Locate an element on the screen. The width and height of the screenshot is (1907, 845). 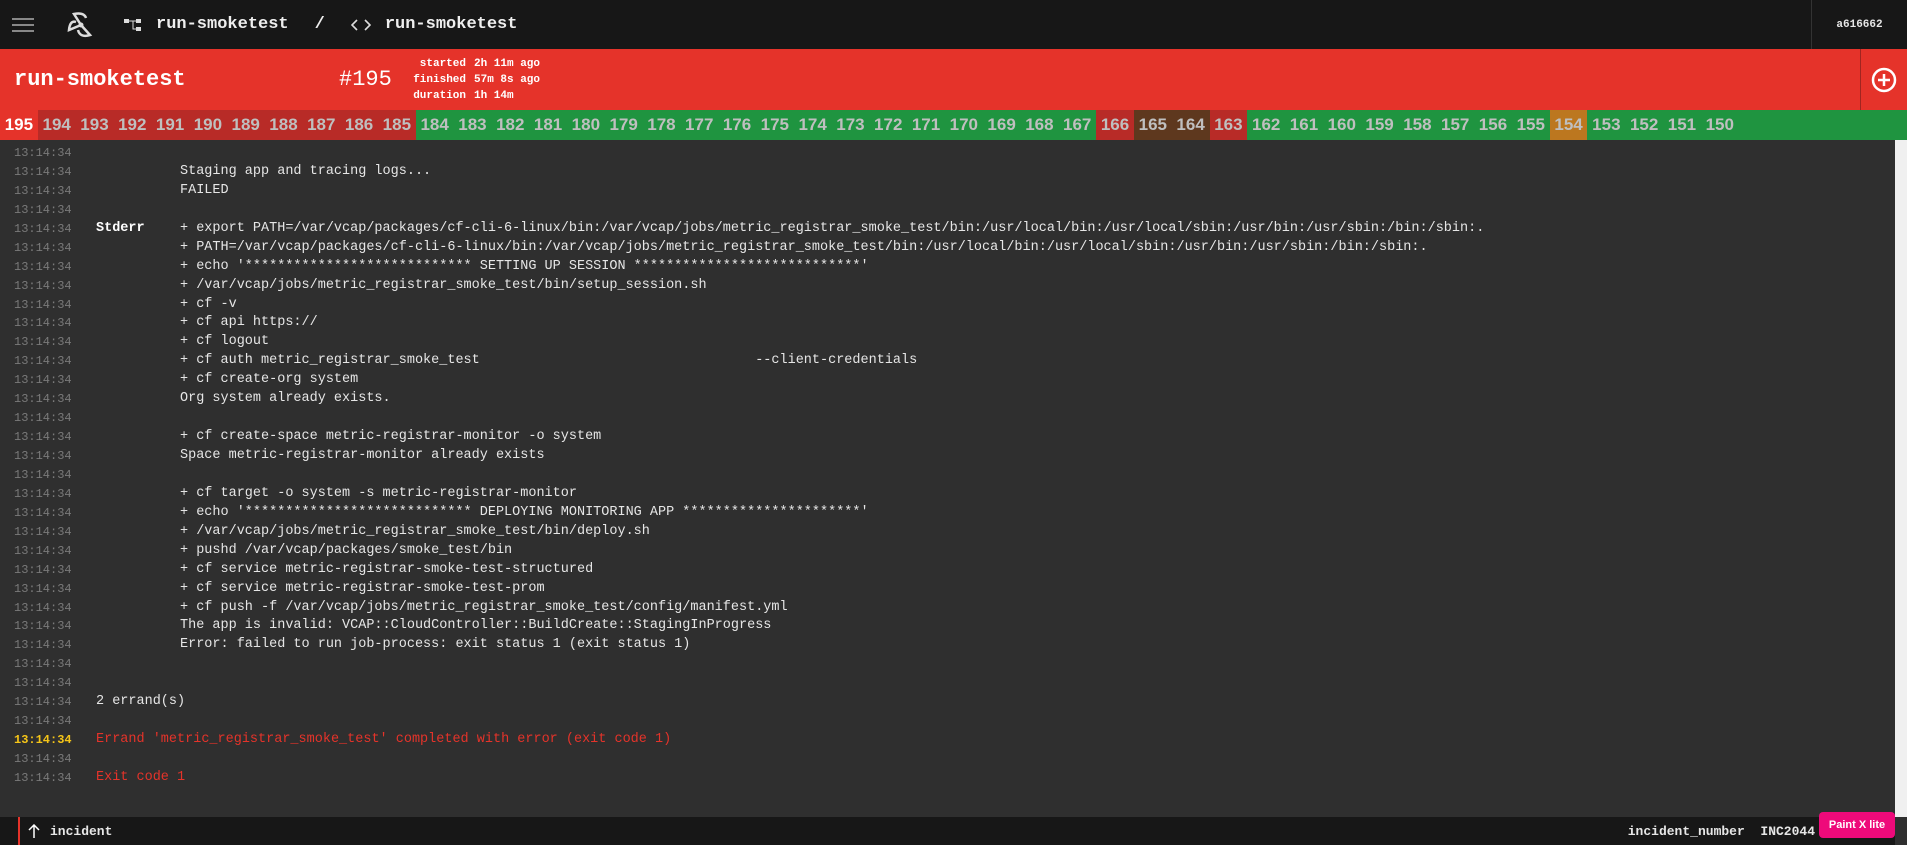
paint-x-lite-badge: Paint X lite is located at coordinates (1857, 825).